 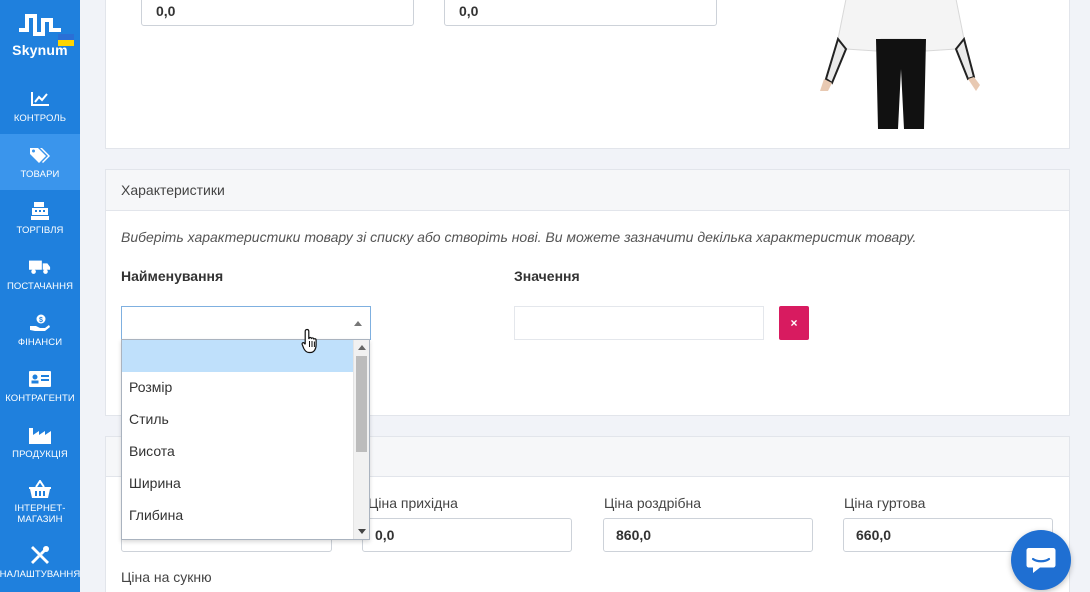 What do you see at coordinates (362, 347) in the screenshot?
I see `scroll-up-icon` at bounding box center [362, 347].